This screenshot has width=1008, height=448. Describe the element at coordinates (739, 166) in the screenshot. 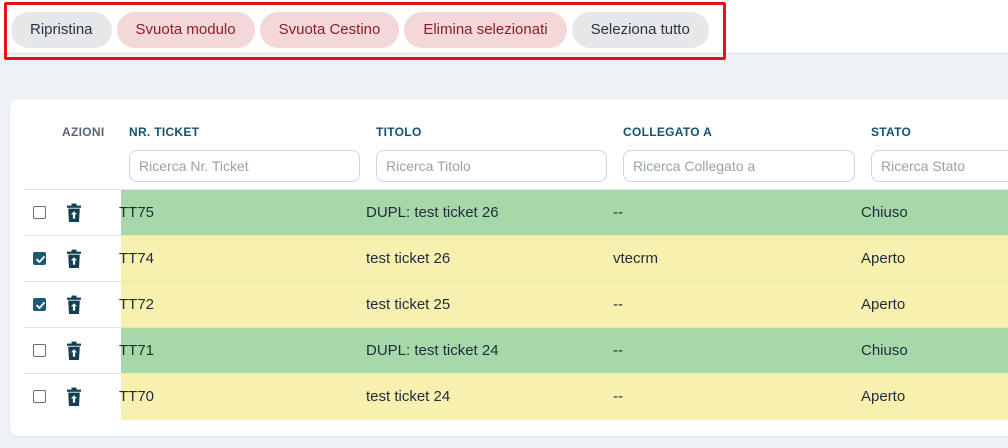

I see `linked-to-search-input` at that location.